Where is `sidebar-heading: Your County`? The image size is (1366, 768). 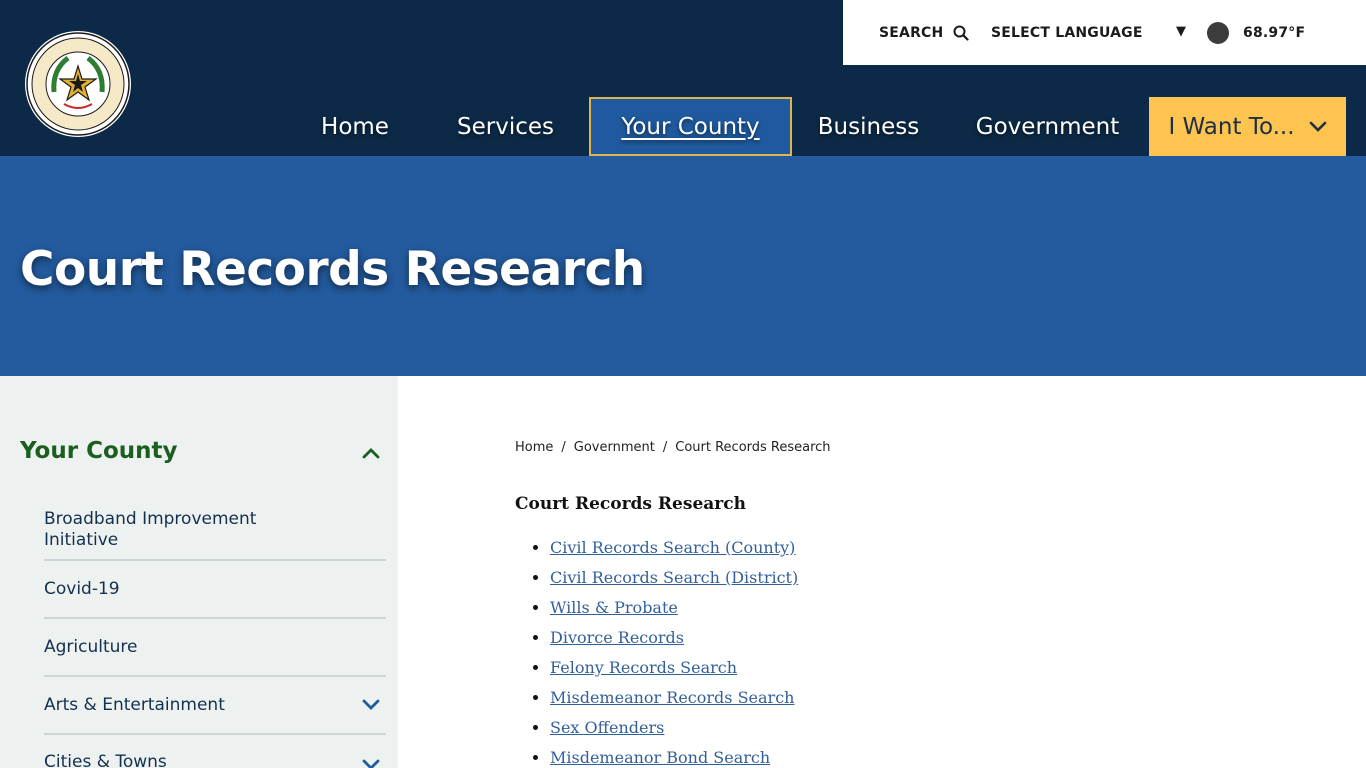
sidebar-heading: Your County is located at coordinates (99, 451).